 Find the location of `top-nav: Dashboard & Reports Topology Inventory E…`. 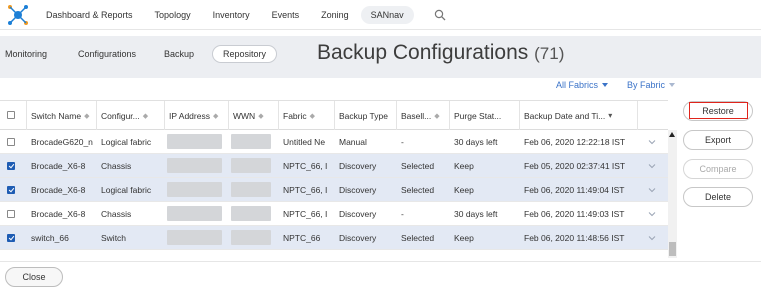

top-nav: Dashboard & Reports Topology Inventory E… is located at coordinates (236, 15).